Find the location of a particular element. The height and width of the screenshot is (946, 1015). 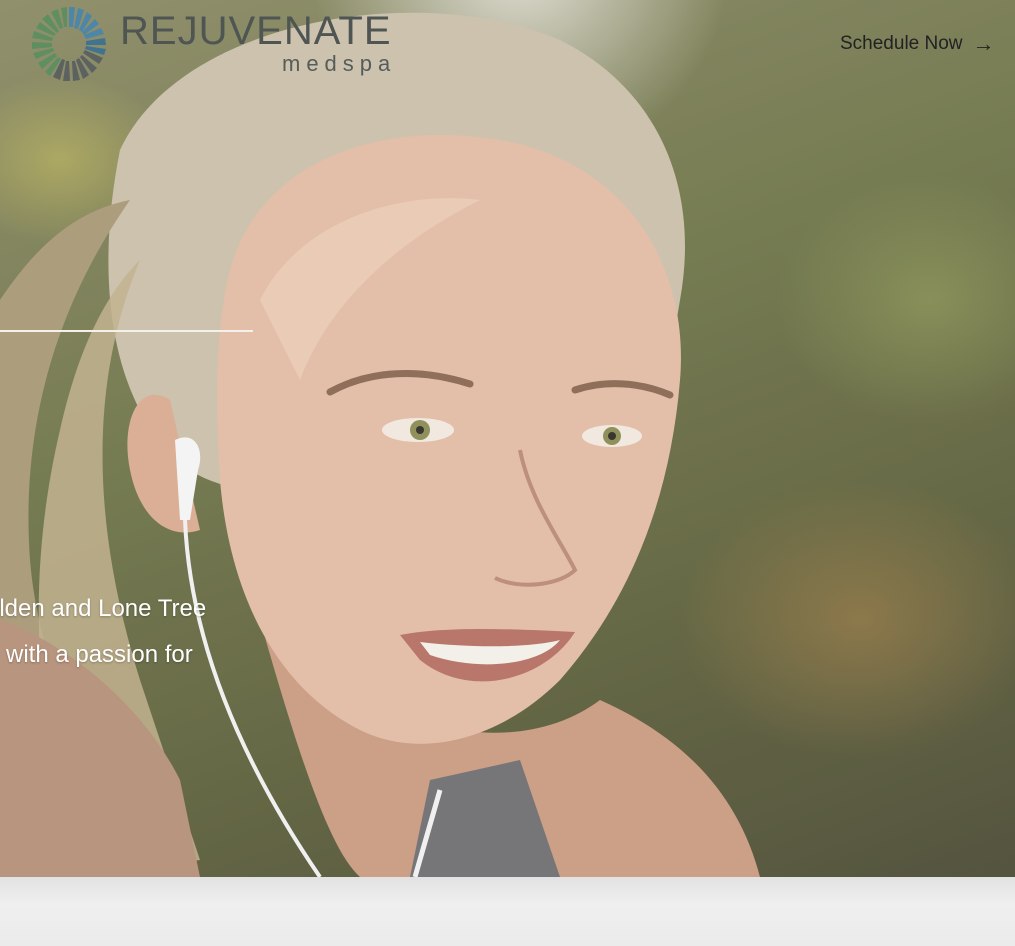

schedule-now-button: Schedule Now → is located at coordinates (917, 44).